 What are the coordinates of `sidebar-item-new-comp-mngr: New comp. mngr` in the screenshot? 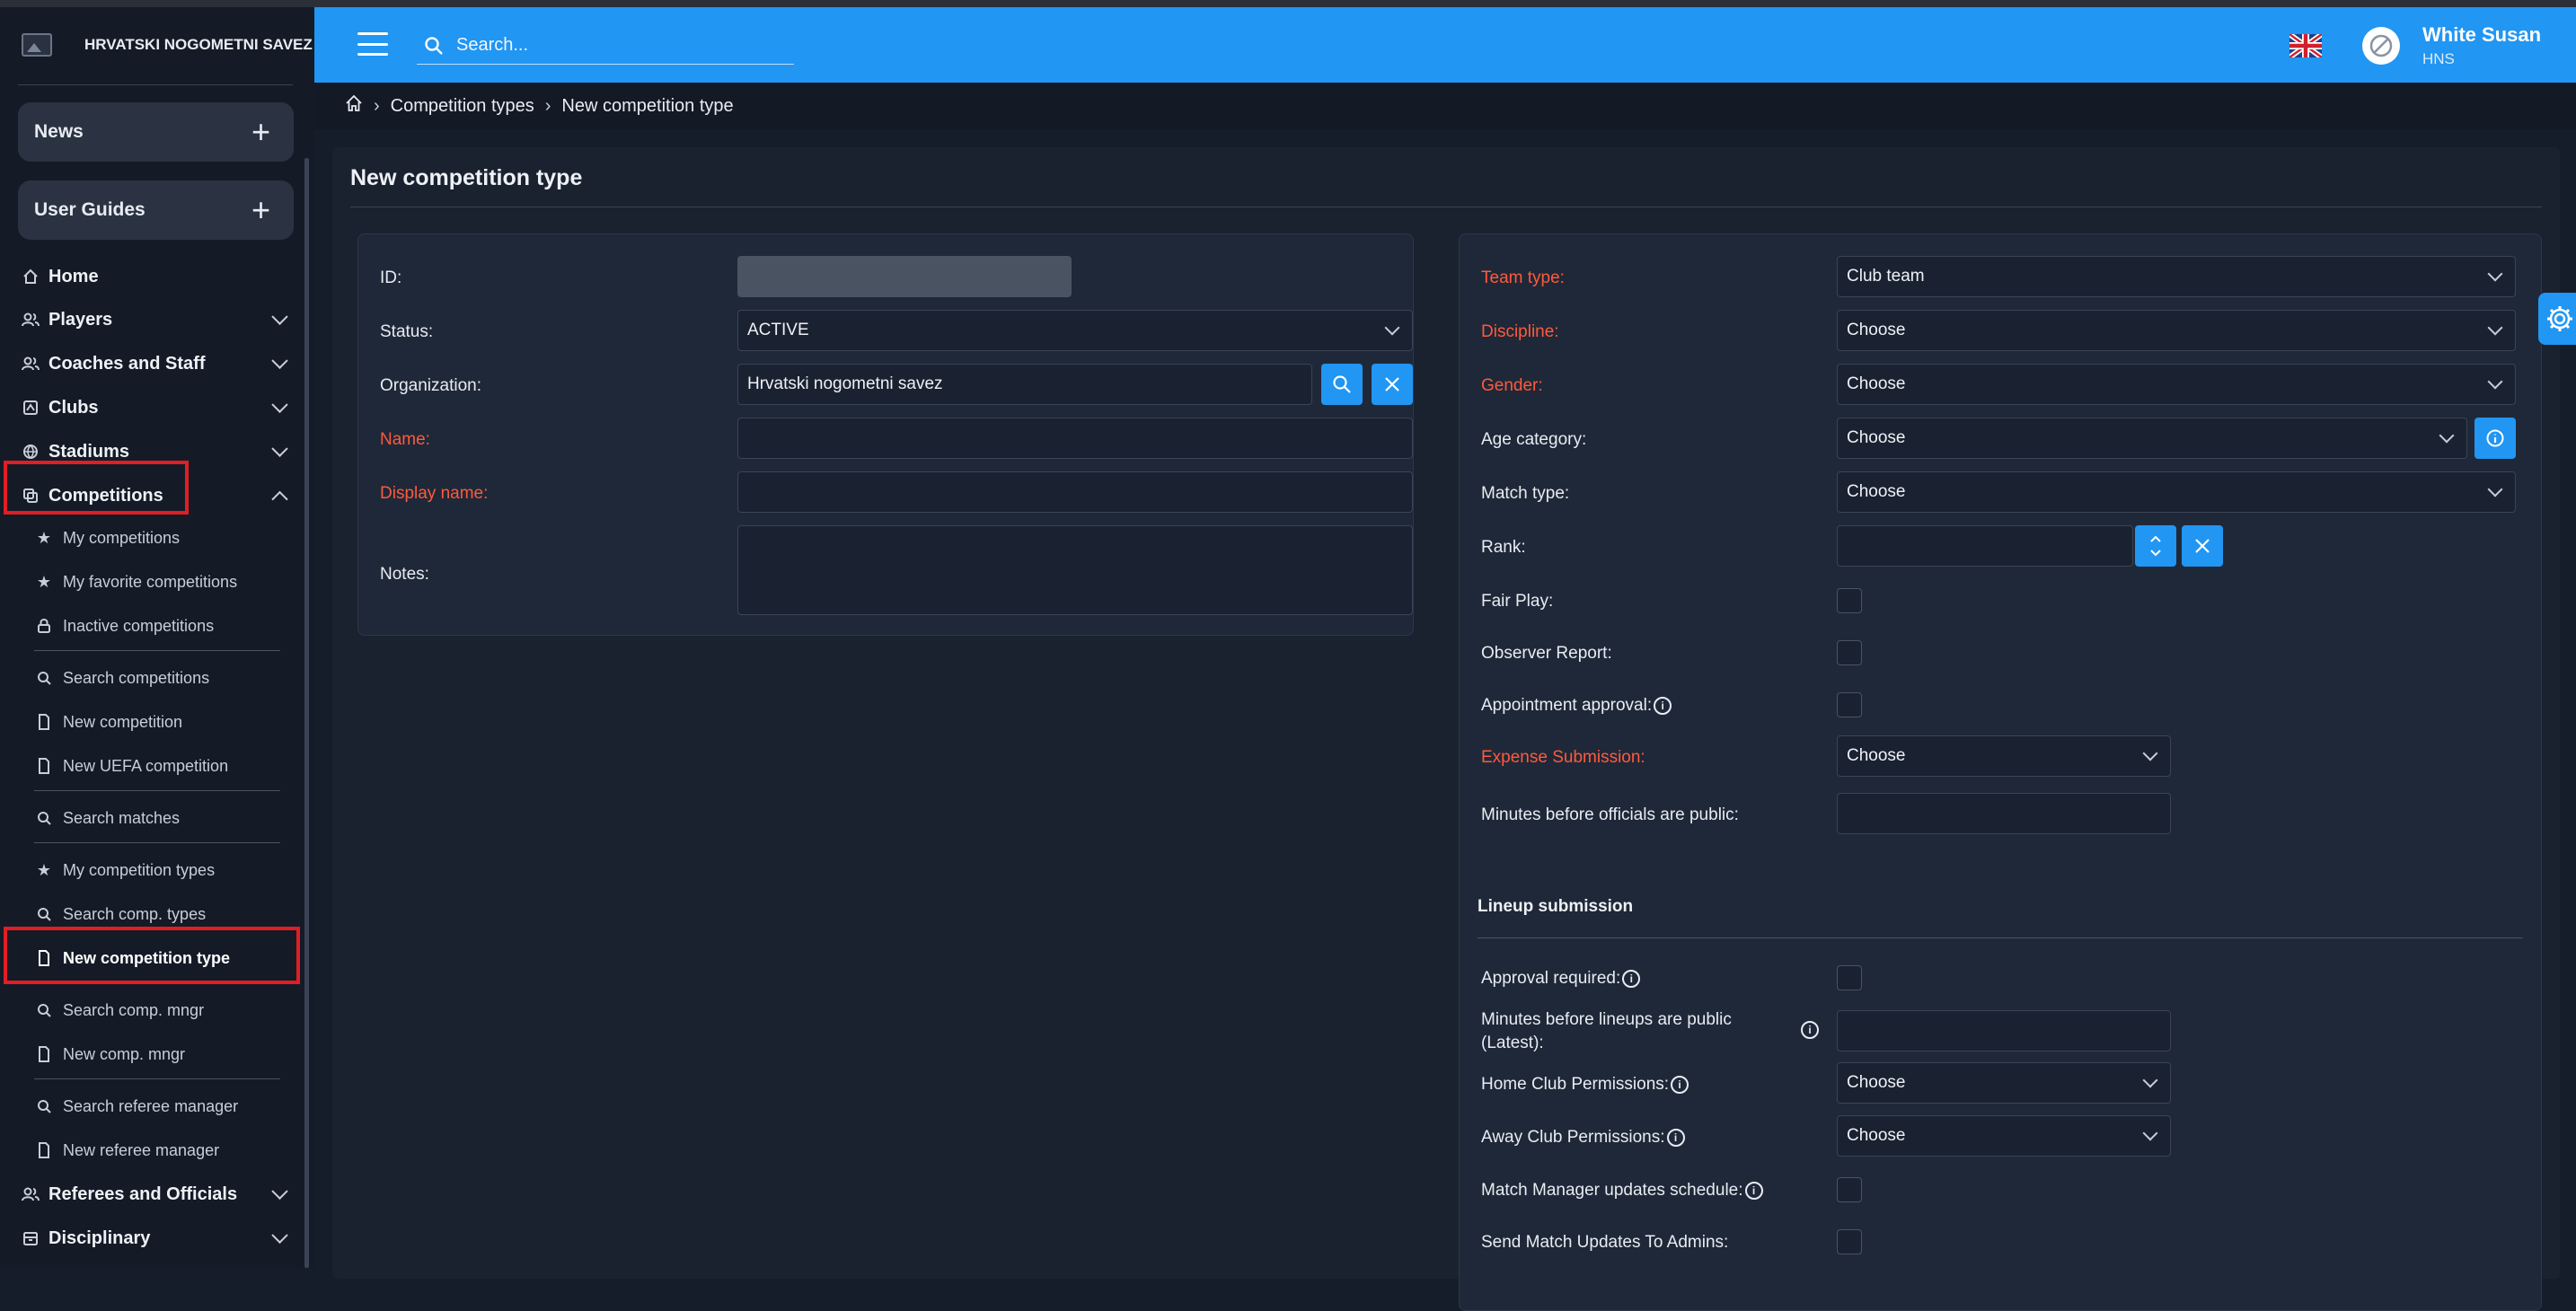 It's located at (152, 1054).